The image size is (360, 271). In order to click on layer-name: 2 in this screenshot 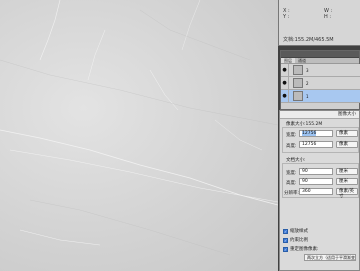, I will do `click(307, 83)`.